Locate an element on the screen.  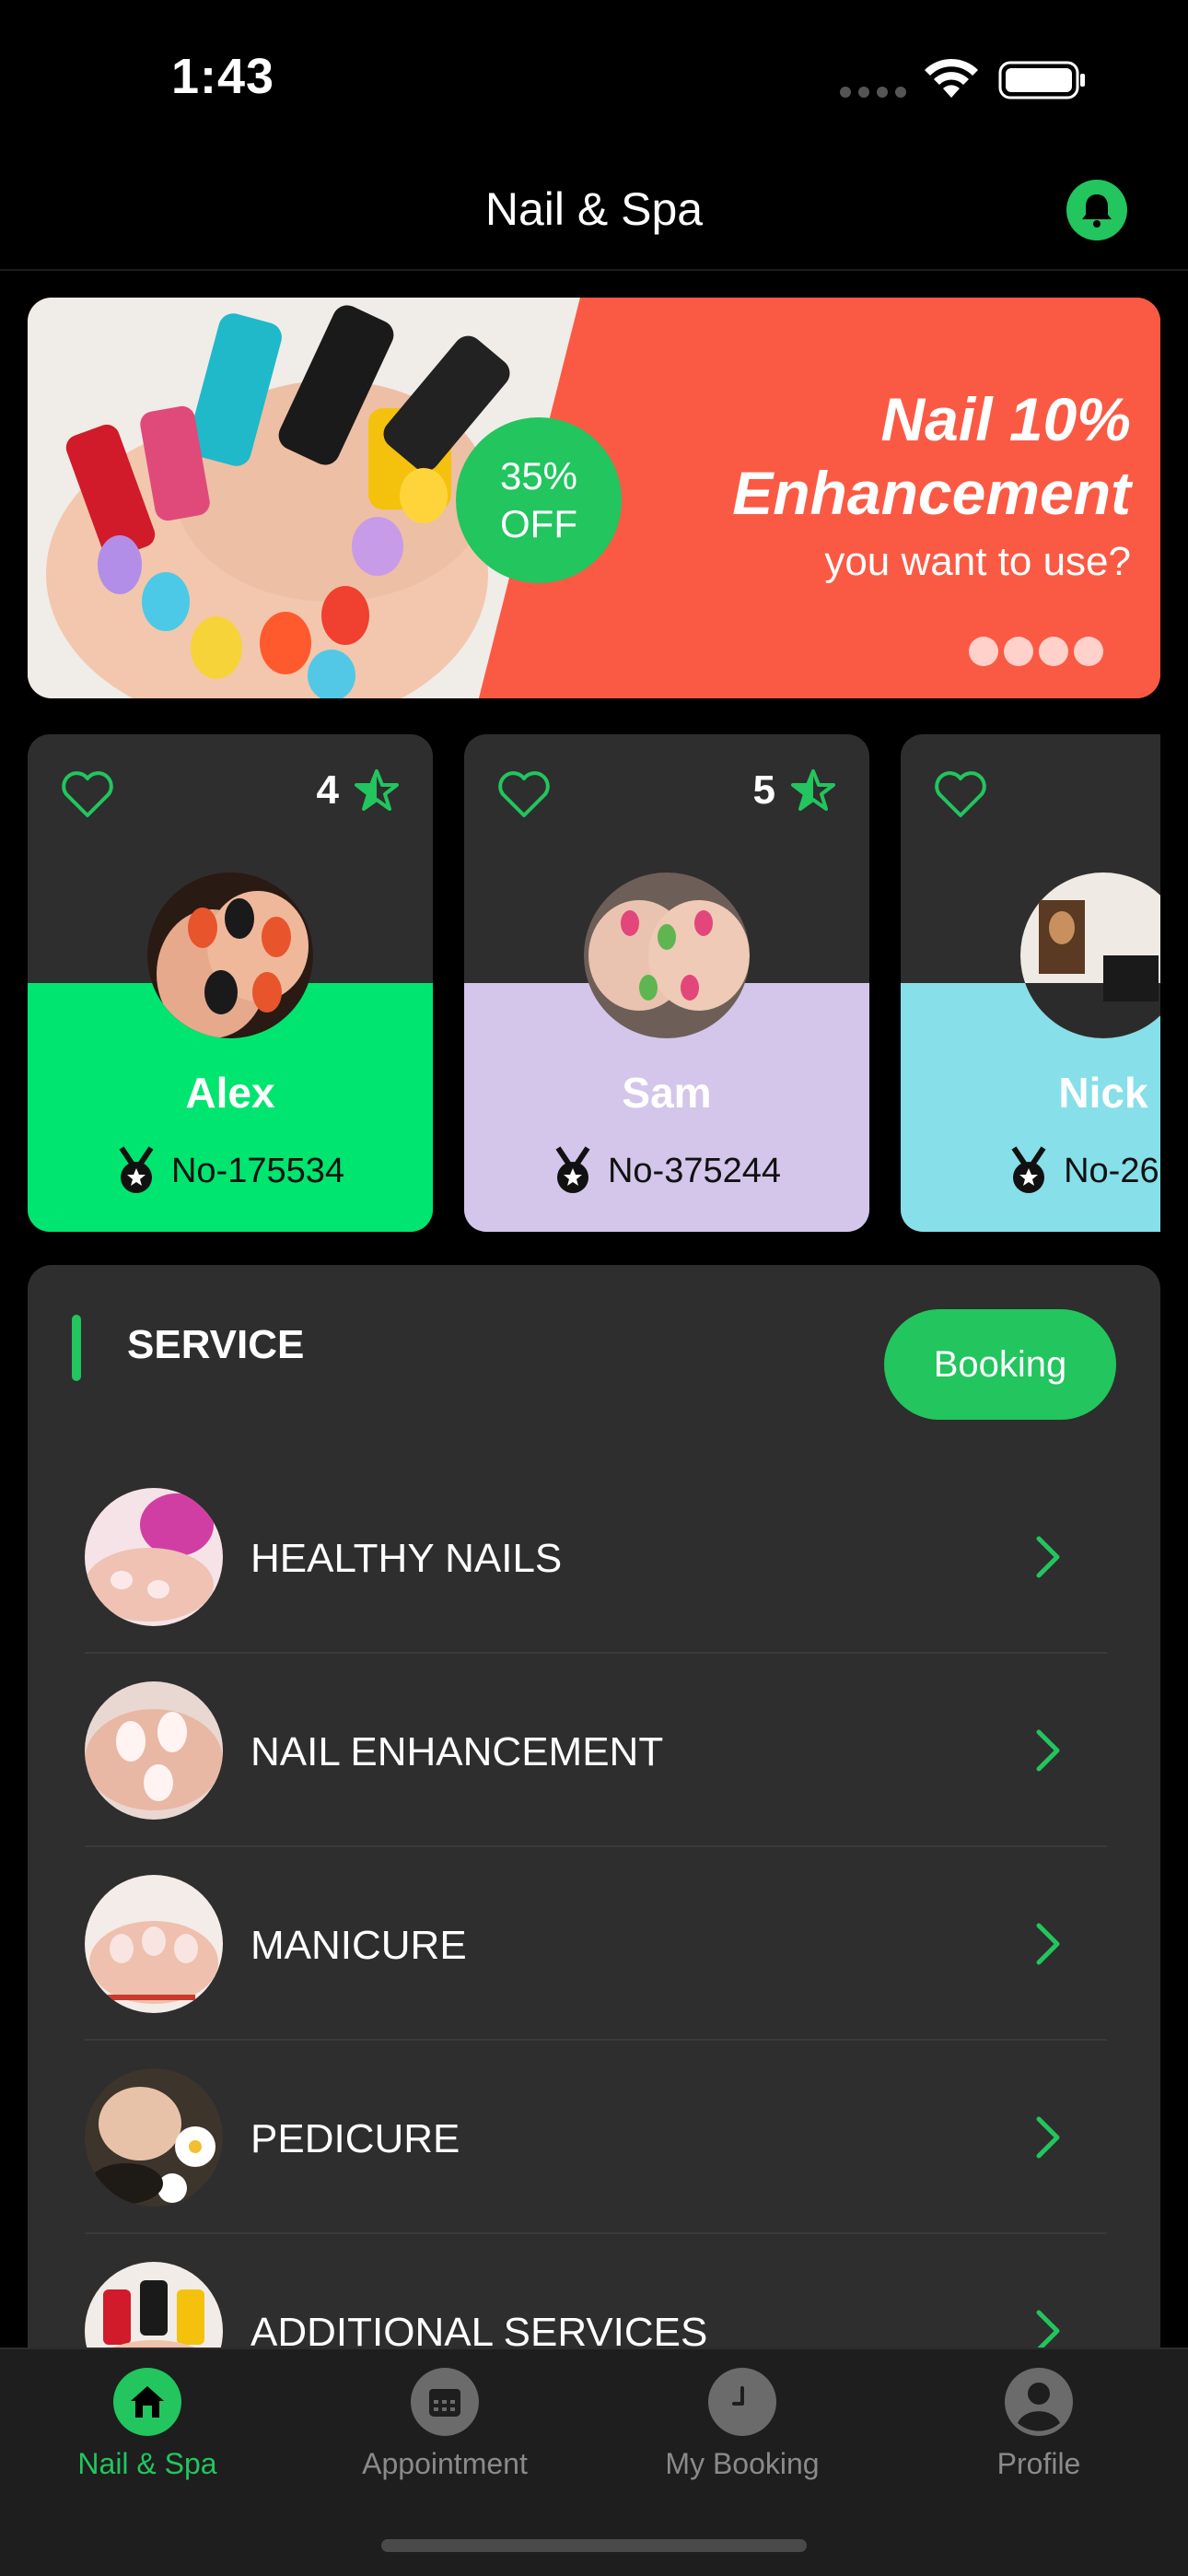
discount-badge: 35% OFF is located at coordinates (539, 500).